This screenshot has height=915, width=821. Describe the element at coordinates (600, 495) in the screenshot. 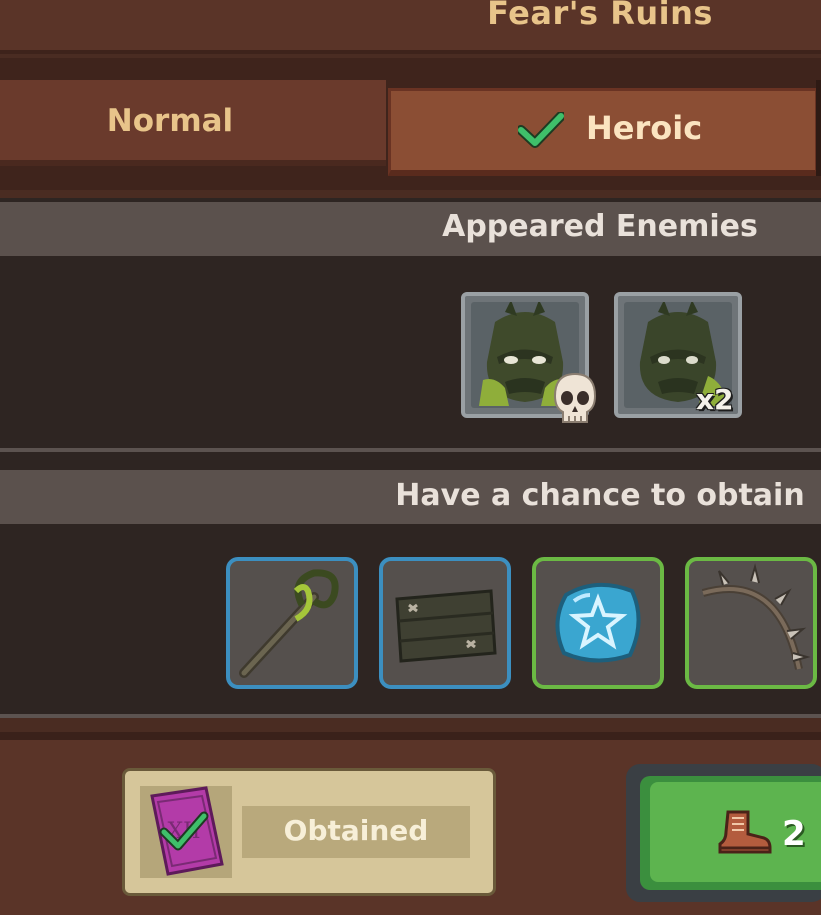

I see `rewards-section-title: Have a chance to obtain` at that location.